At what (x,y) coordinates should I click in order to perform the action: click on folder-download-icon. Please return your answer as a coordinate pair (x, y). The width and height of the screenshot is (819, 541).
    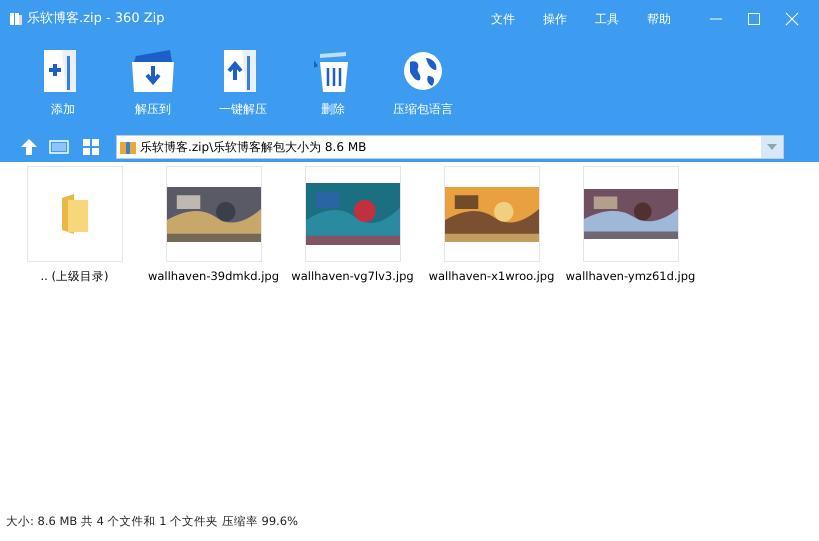
    Looking at the image, I should click on (153, 71).